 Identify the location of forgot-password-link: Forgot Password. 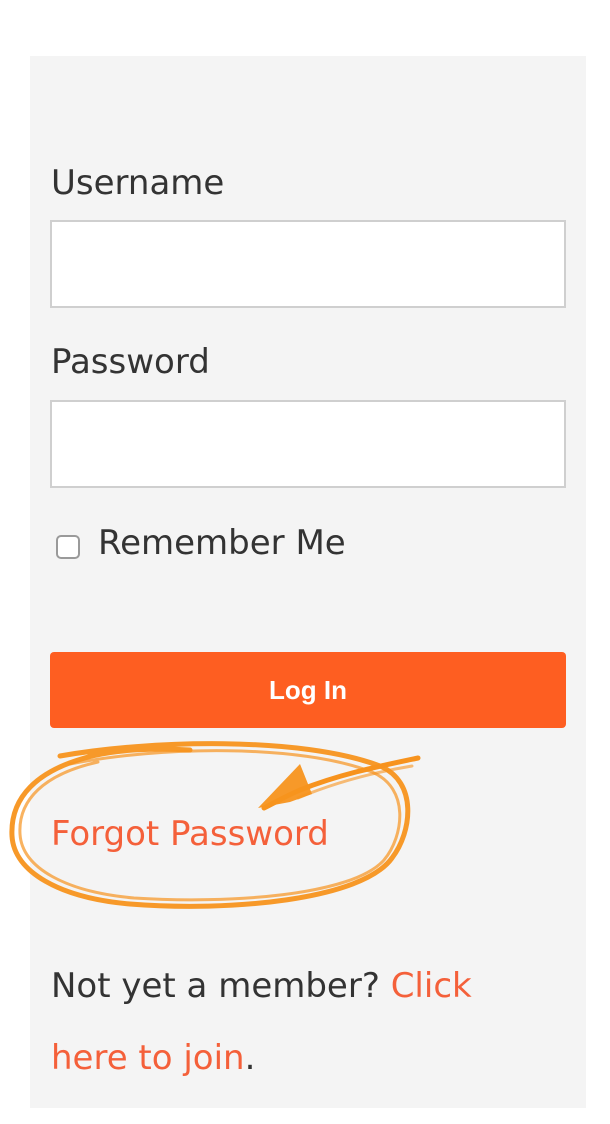
(190, 834).